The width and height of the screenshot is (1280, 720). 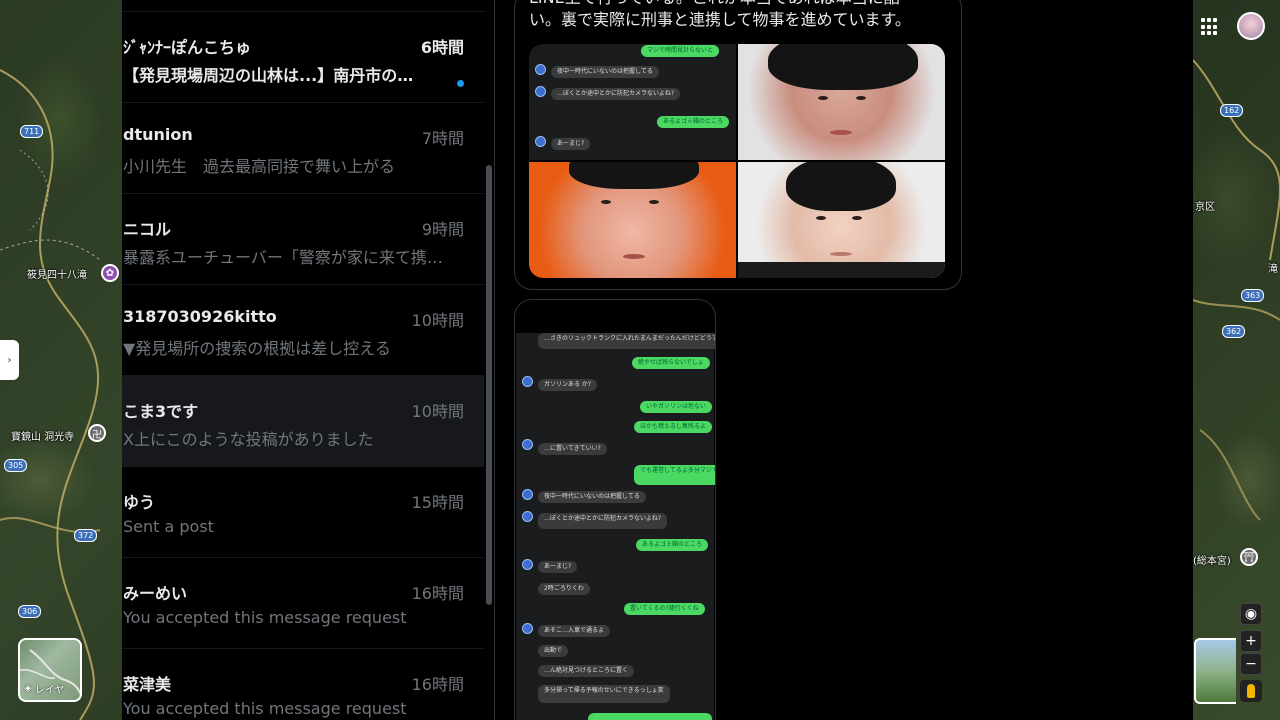 I want to click on dm-sender-name: 3187030926kitto, so click(x=200, y=316).